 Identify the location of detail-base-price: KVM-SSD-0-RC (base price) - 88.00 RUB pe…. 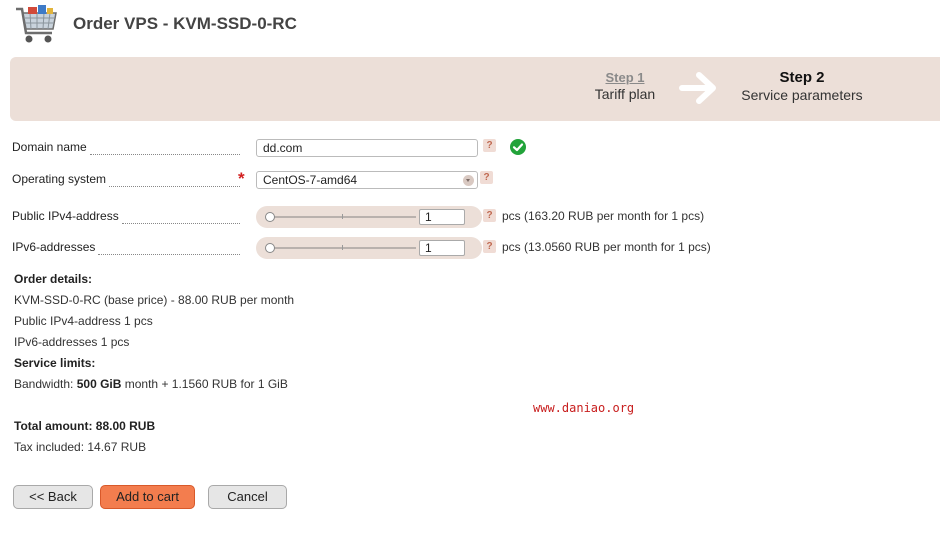
(154, 300).